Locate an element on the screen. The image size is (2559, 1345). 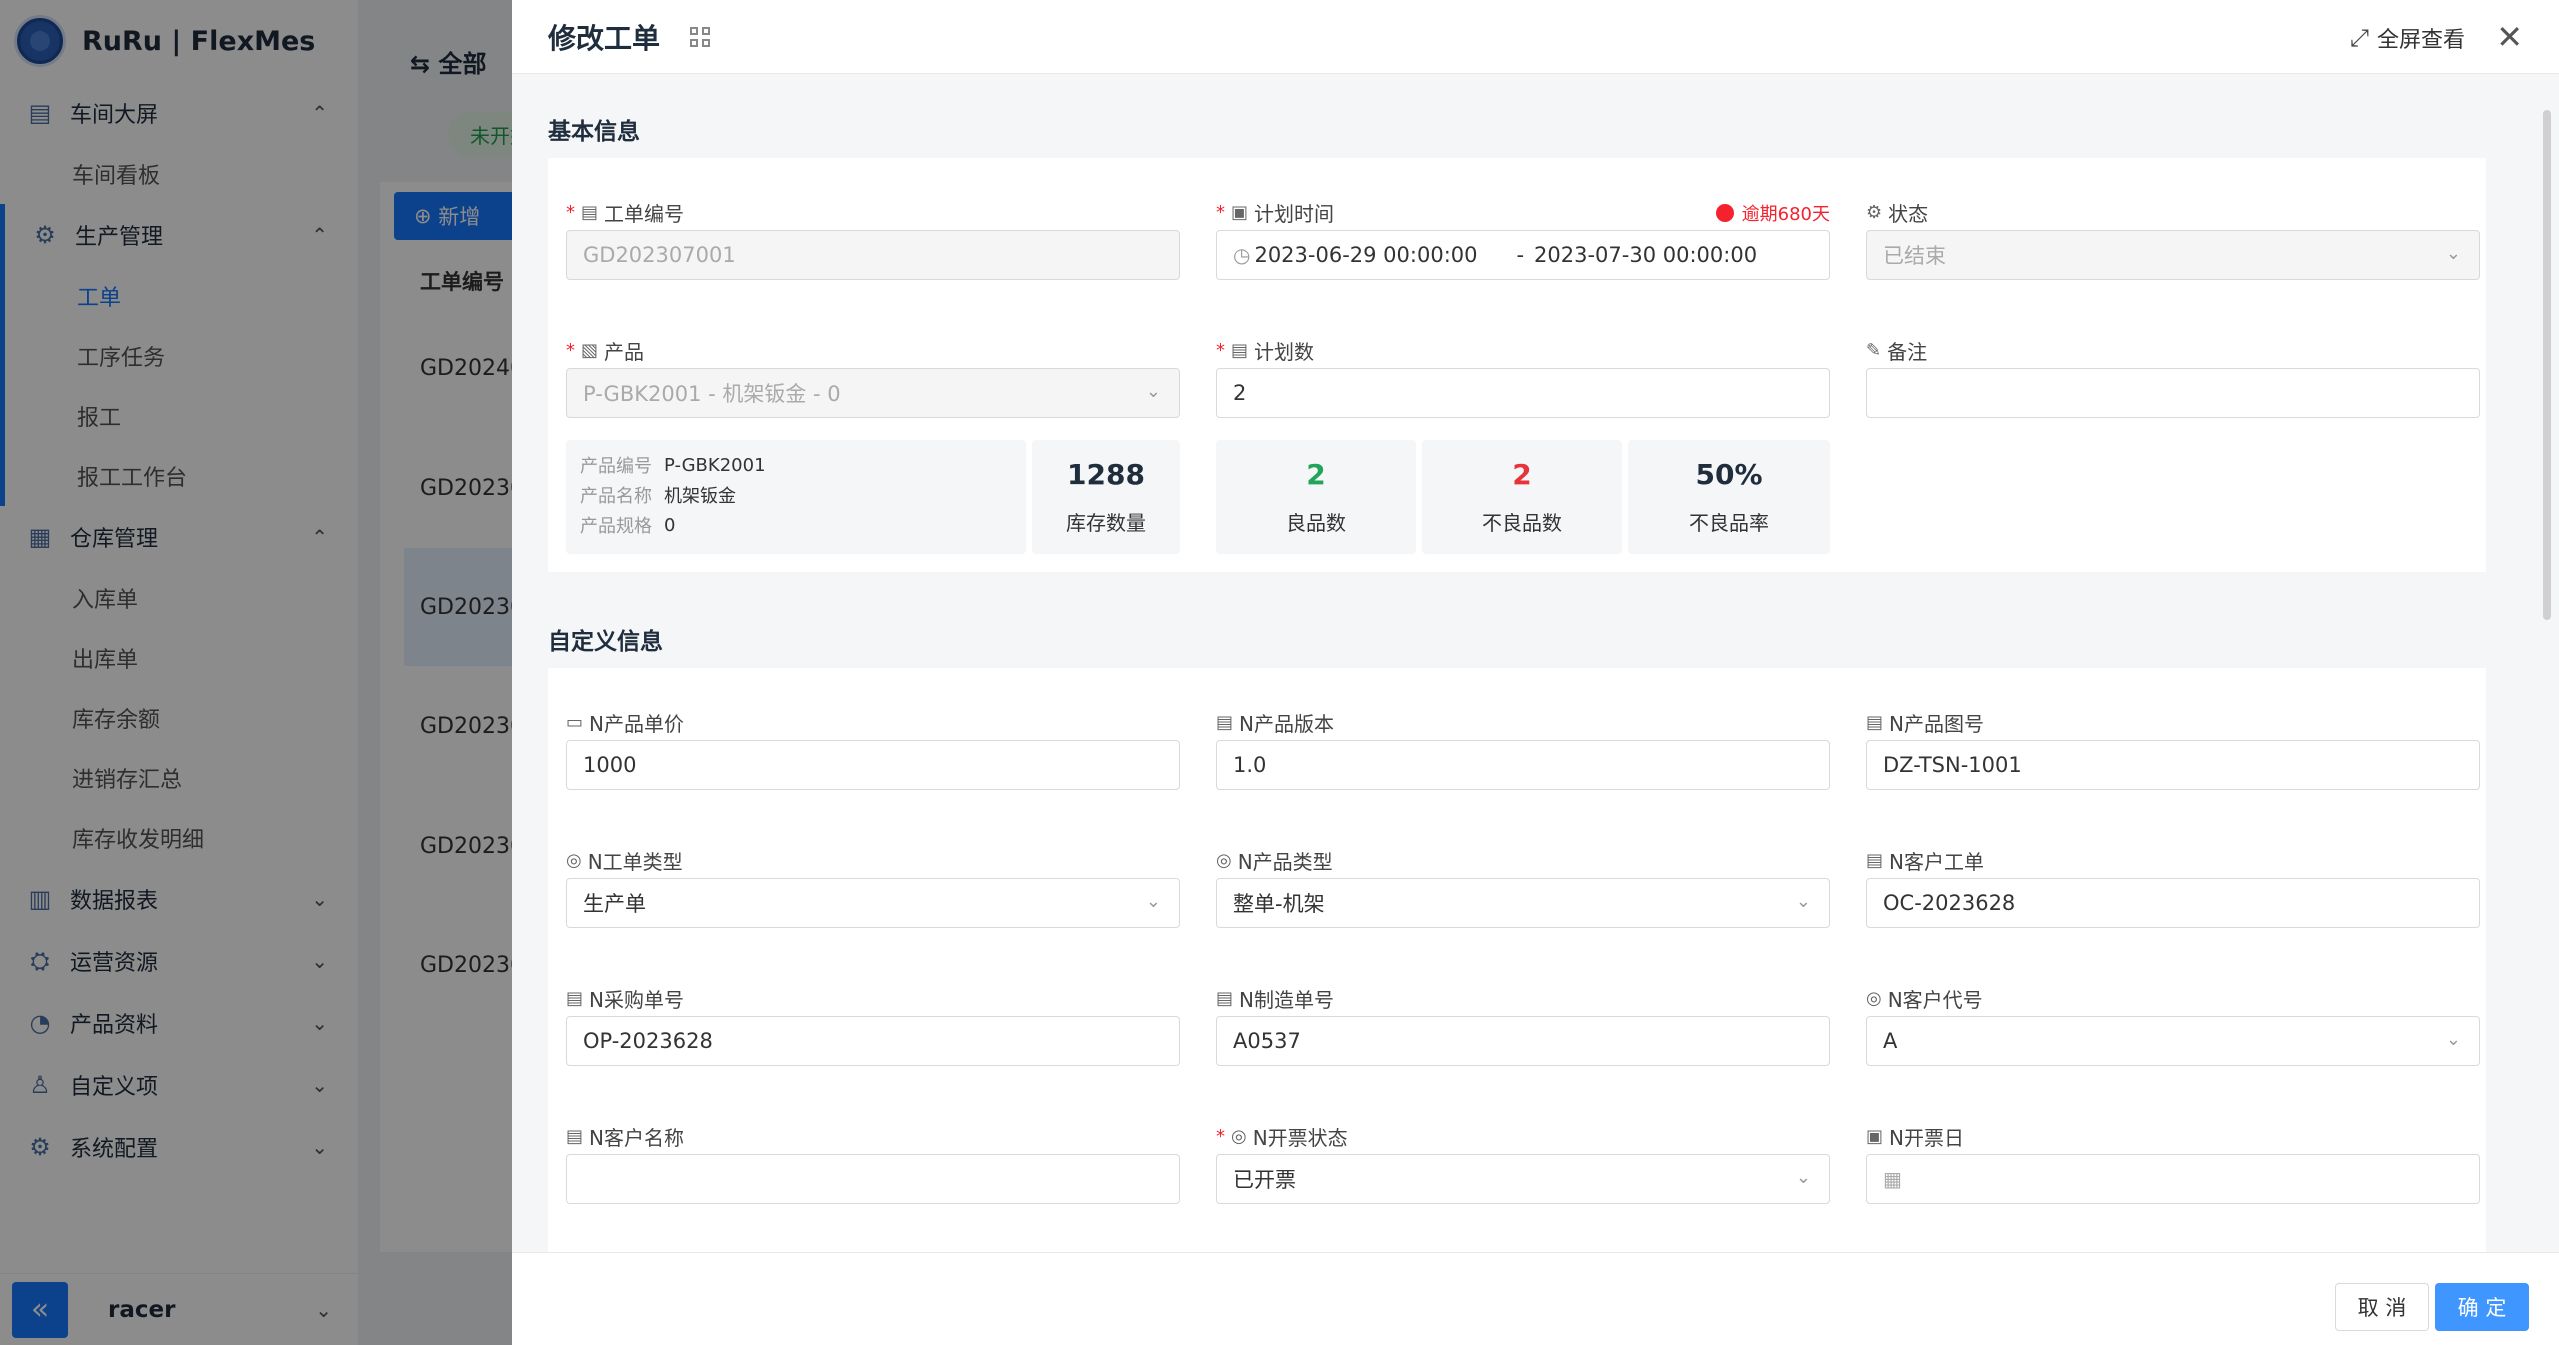
plan-qty-input: 2 is located at coordinates (1523, 393).